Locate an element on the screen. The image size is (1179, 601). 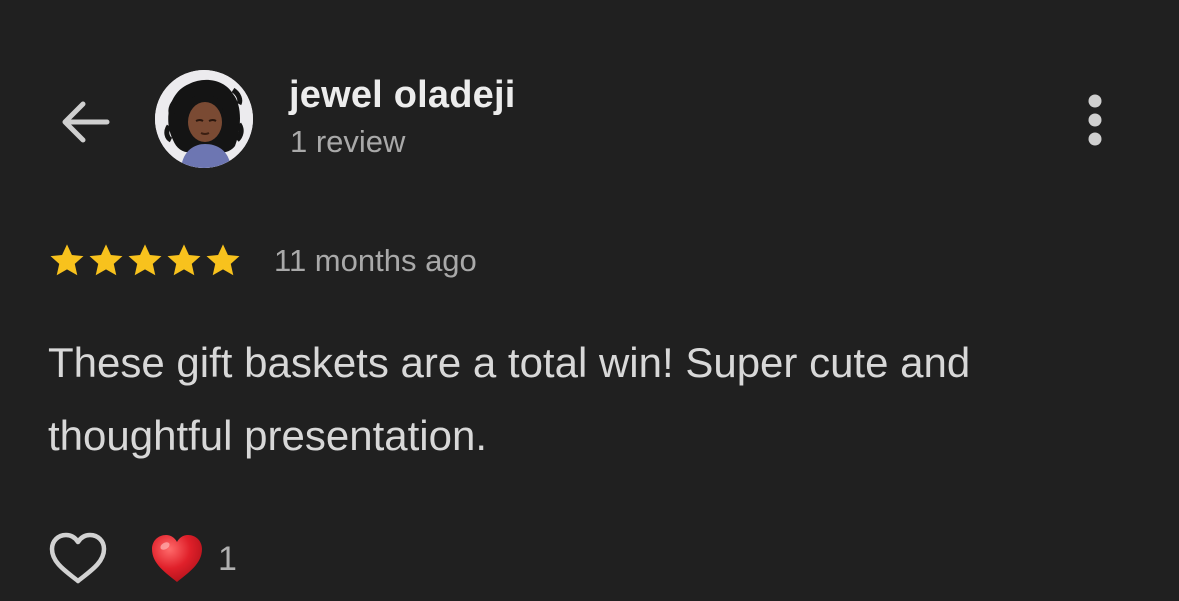
like-button is located at coordinates (78, 559).